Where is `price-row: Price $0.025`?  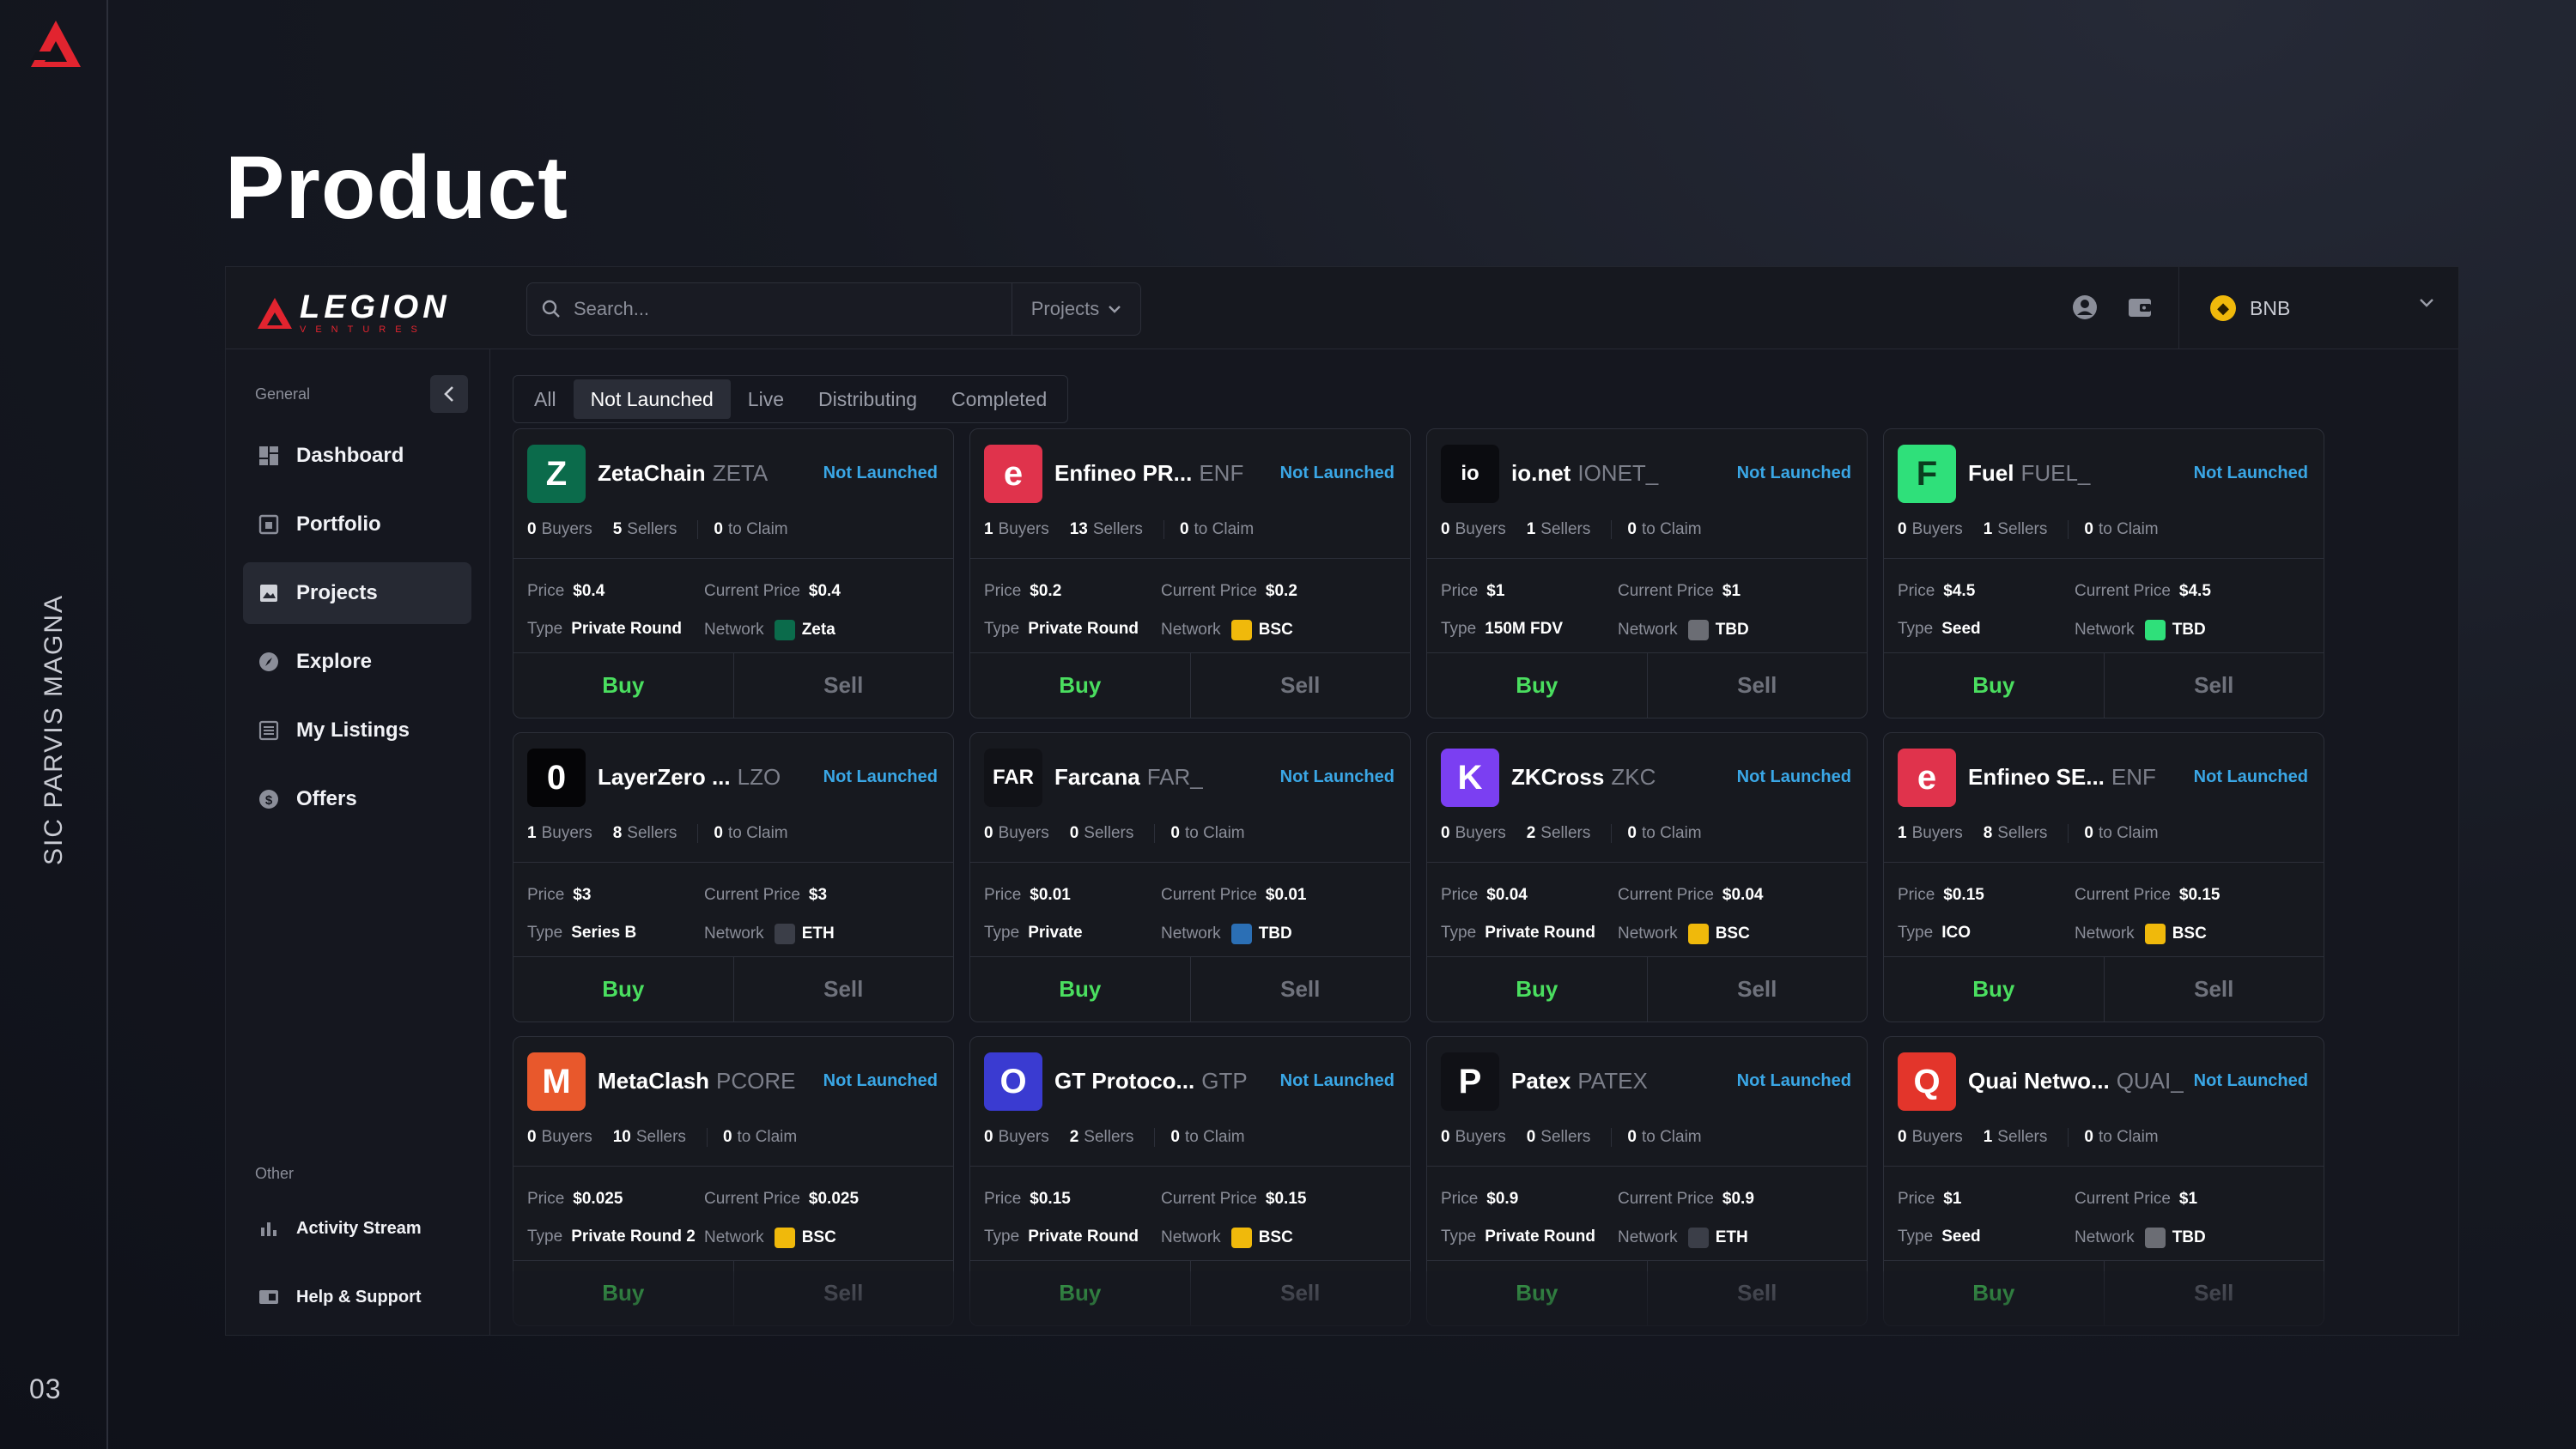
price-row: Price $0.025 is located at coordinates (575, 1199).